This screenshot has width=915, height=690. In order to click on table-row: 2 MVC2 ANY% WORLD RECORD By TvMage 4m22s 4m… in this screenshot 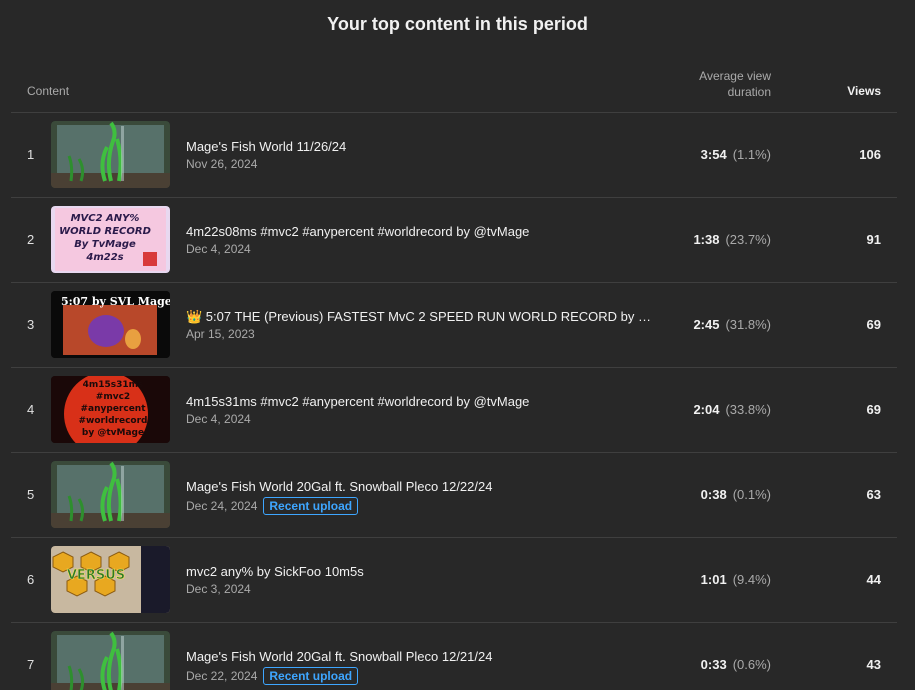, I will do `click(454, 240)`.